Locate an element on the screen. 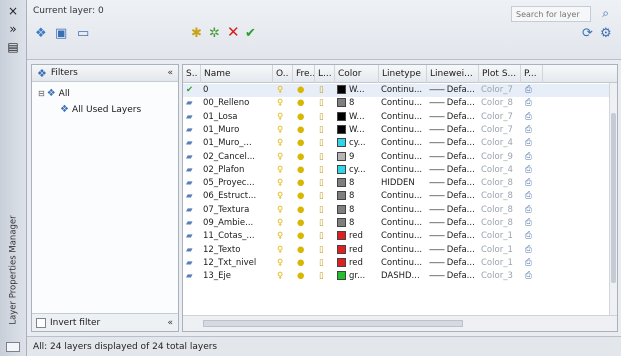 The image size is (621, 356). layer-name: 02_Plafon is located at coordinates (223, 170).